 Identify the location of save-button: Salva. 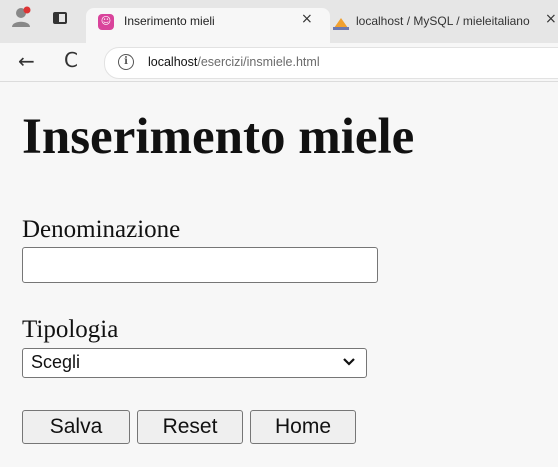
(76, 427).